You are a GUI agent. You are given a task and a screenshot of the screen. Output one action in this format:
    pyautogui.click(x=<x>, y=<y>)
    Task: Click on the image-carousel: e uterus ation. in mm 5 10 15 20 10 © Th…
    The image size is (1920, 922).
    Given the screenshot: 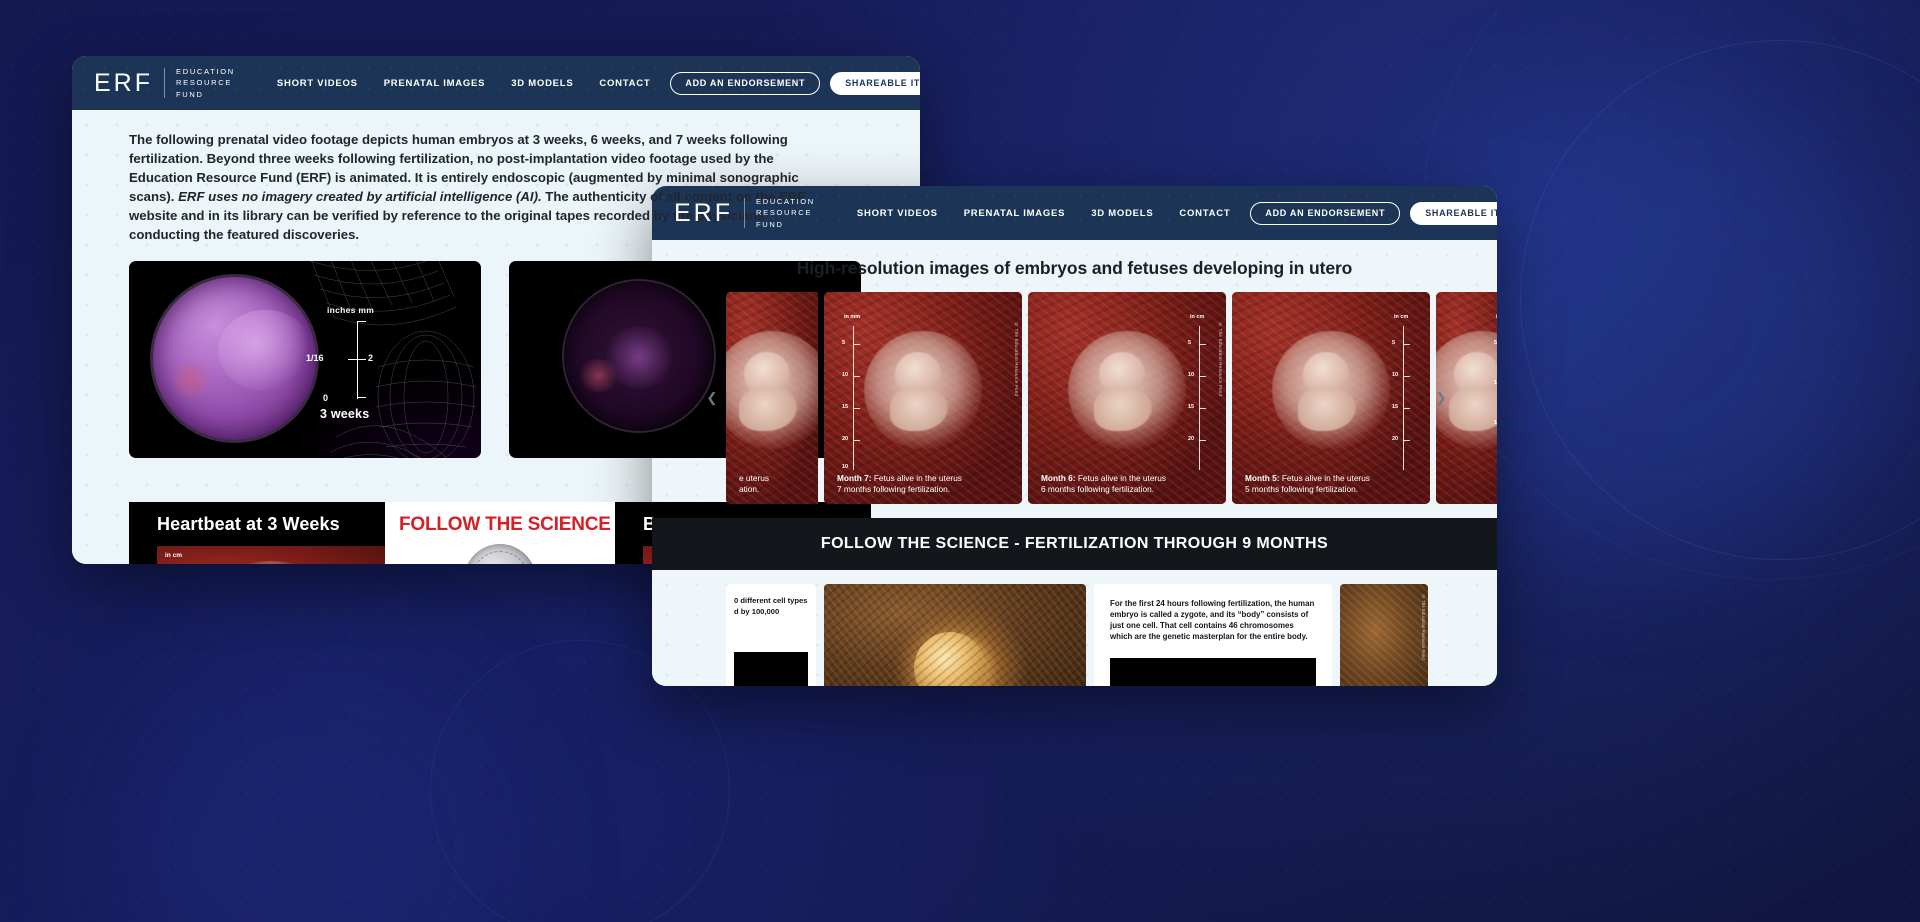 What is the action you would take?
    pyautogui.click(x=1074, y=398)
    